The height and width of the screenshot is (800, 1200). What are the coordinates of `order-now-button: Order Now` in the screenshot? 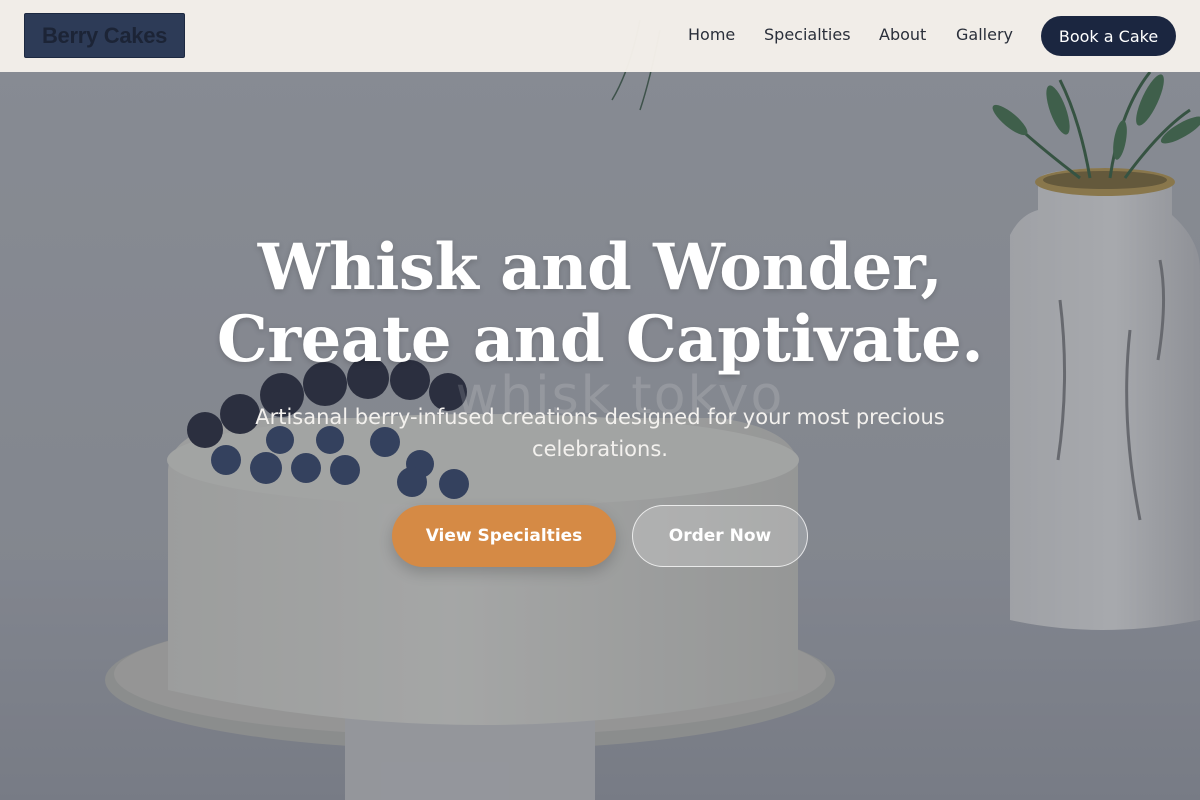 It's located at (720, 536).